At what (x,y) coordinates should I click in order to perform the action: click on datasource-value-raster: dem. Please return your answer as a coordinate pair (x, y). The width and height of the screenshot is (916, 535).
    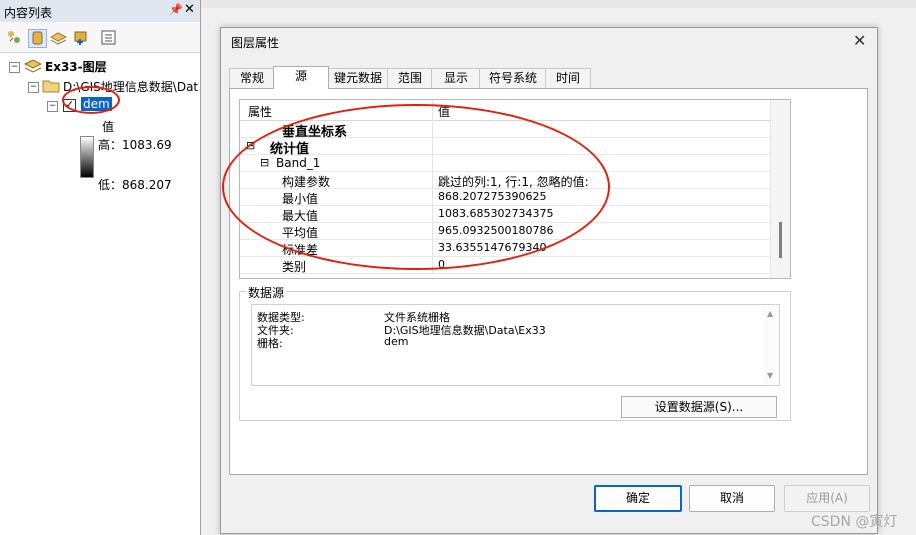
    Looking at the image, I should click on (396, 341).